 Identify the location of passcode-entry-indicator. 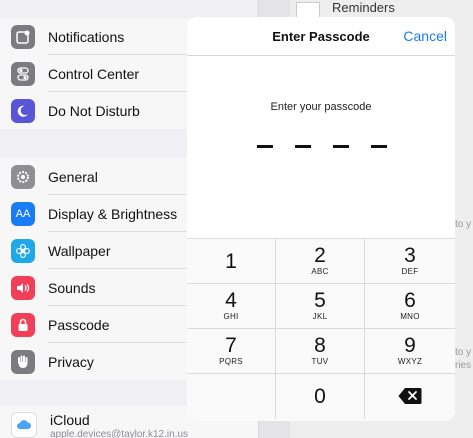
(322, 146).